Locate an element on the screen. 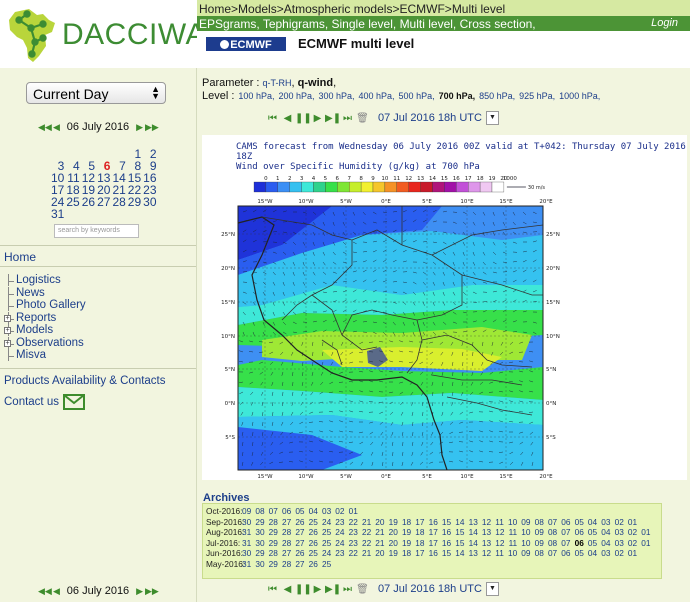 Image resolution: width=690 pixels, height=602 pixels. breadcrumb-atmospheric-models: Atmospheric models is located at coordinates (338, 9).